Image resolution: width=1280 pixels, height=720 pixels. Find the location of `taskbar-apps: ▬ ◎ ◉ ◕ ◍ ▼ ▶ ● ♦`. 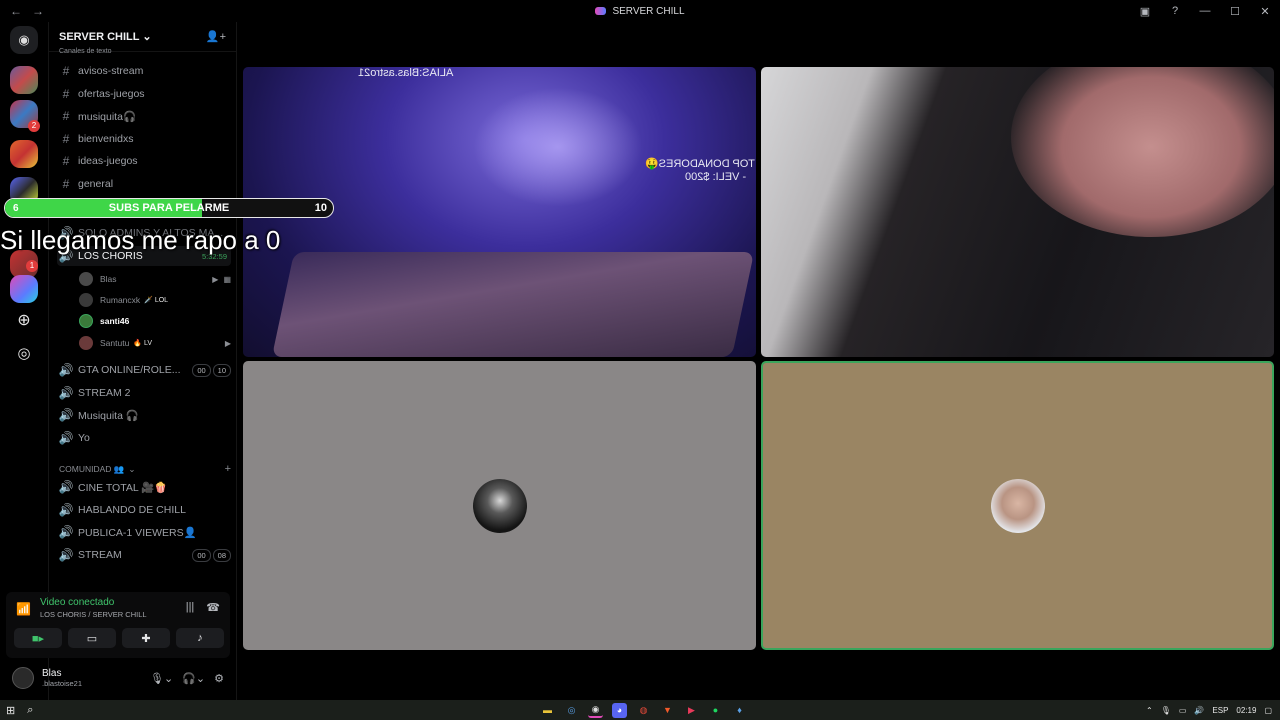

taskbar-apps: ▬ ◎ ◉ ◕ ◍ ▼ ▶ ● ♦ is located at coordinates (643, 710).